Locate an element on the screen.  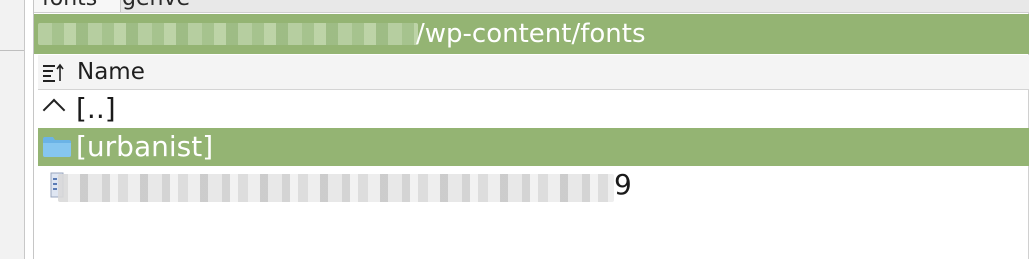
list-item-label: [..] is located at coordinates (96, 108).